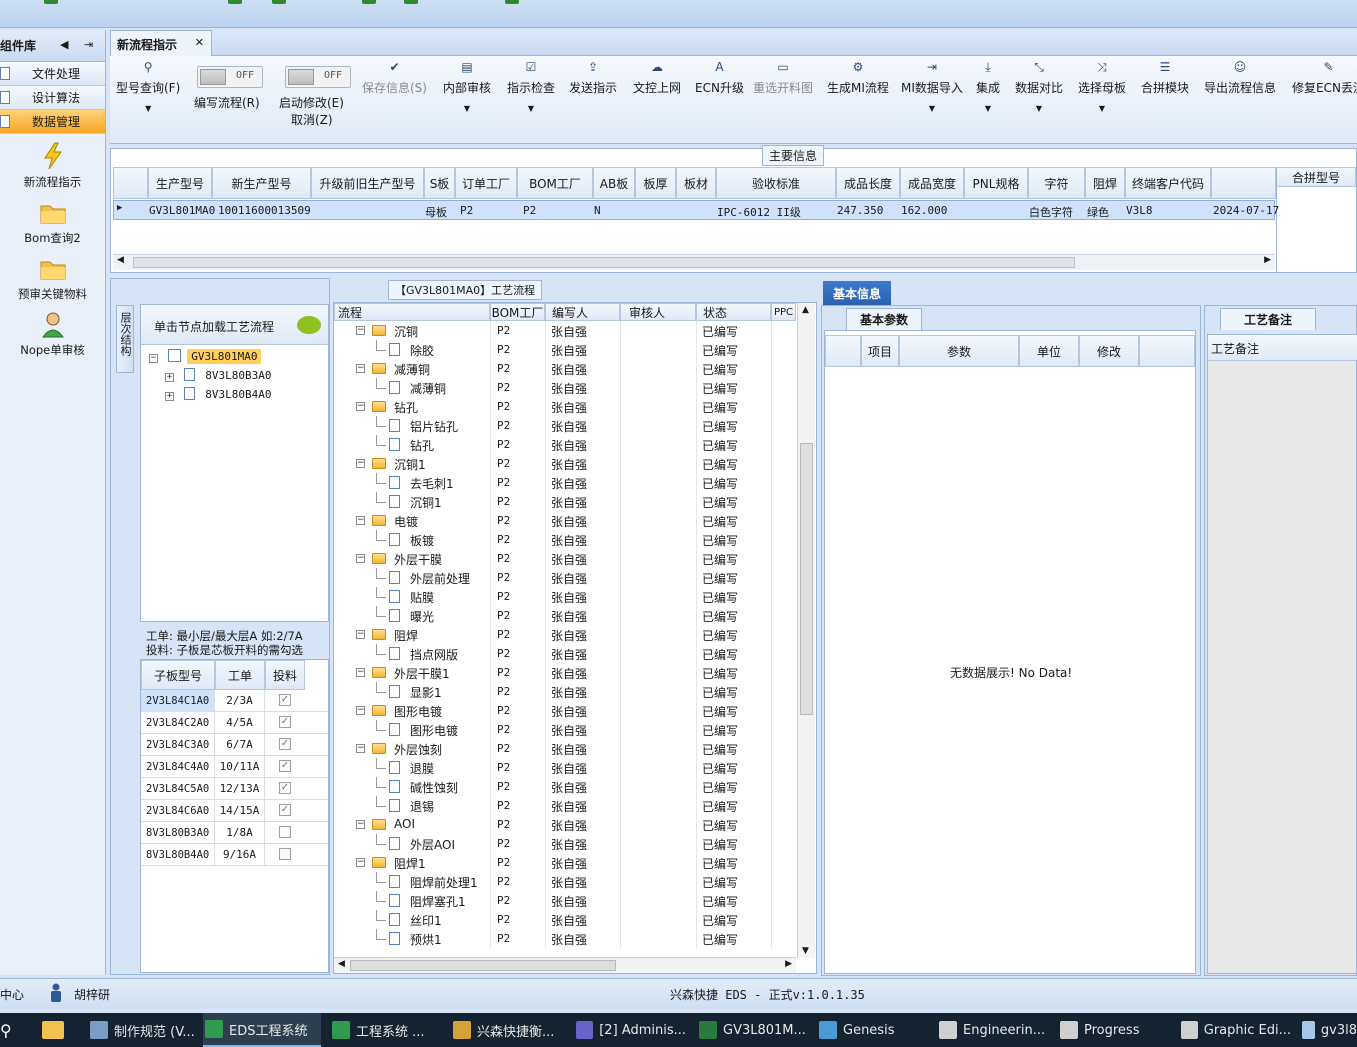  I want to click on vertical-scrollbar: ▲ ▼, so click(806, 630).